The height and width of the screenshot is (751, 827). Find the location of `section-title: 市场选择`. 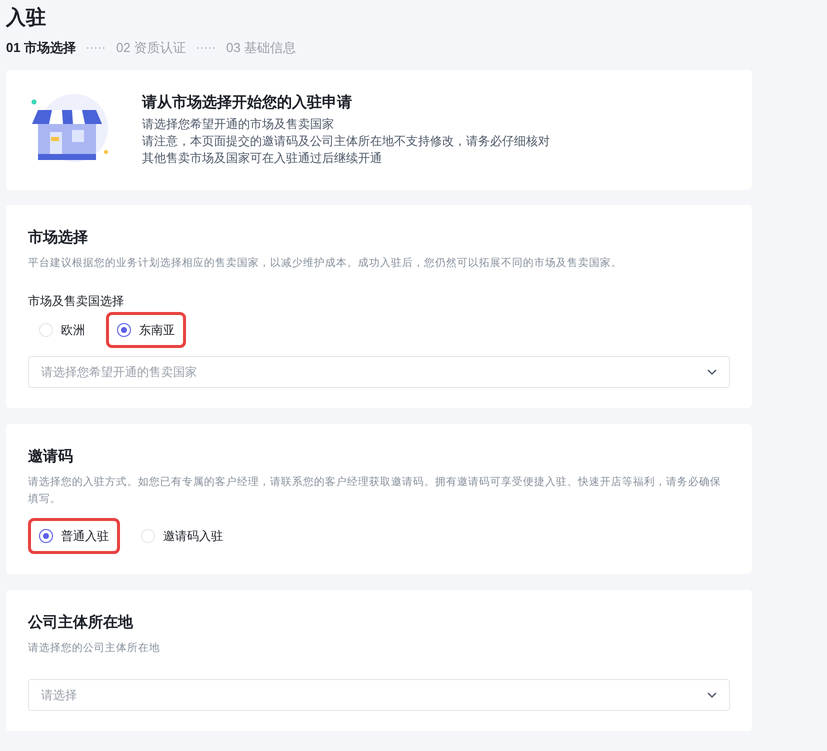

section-title: 市场选择 is located at coordinates (58, 238).